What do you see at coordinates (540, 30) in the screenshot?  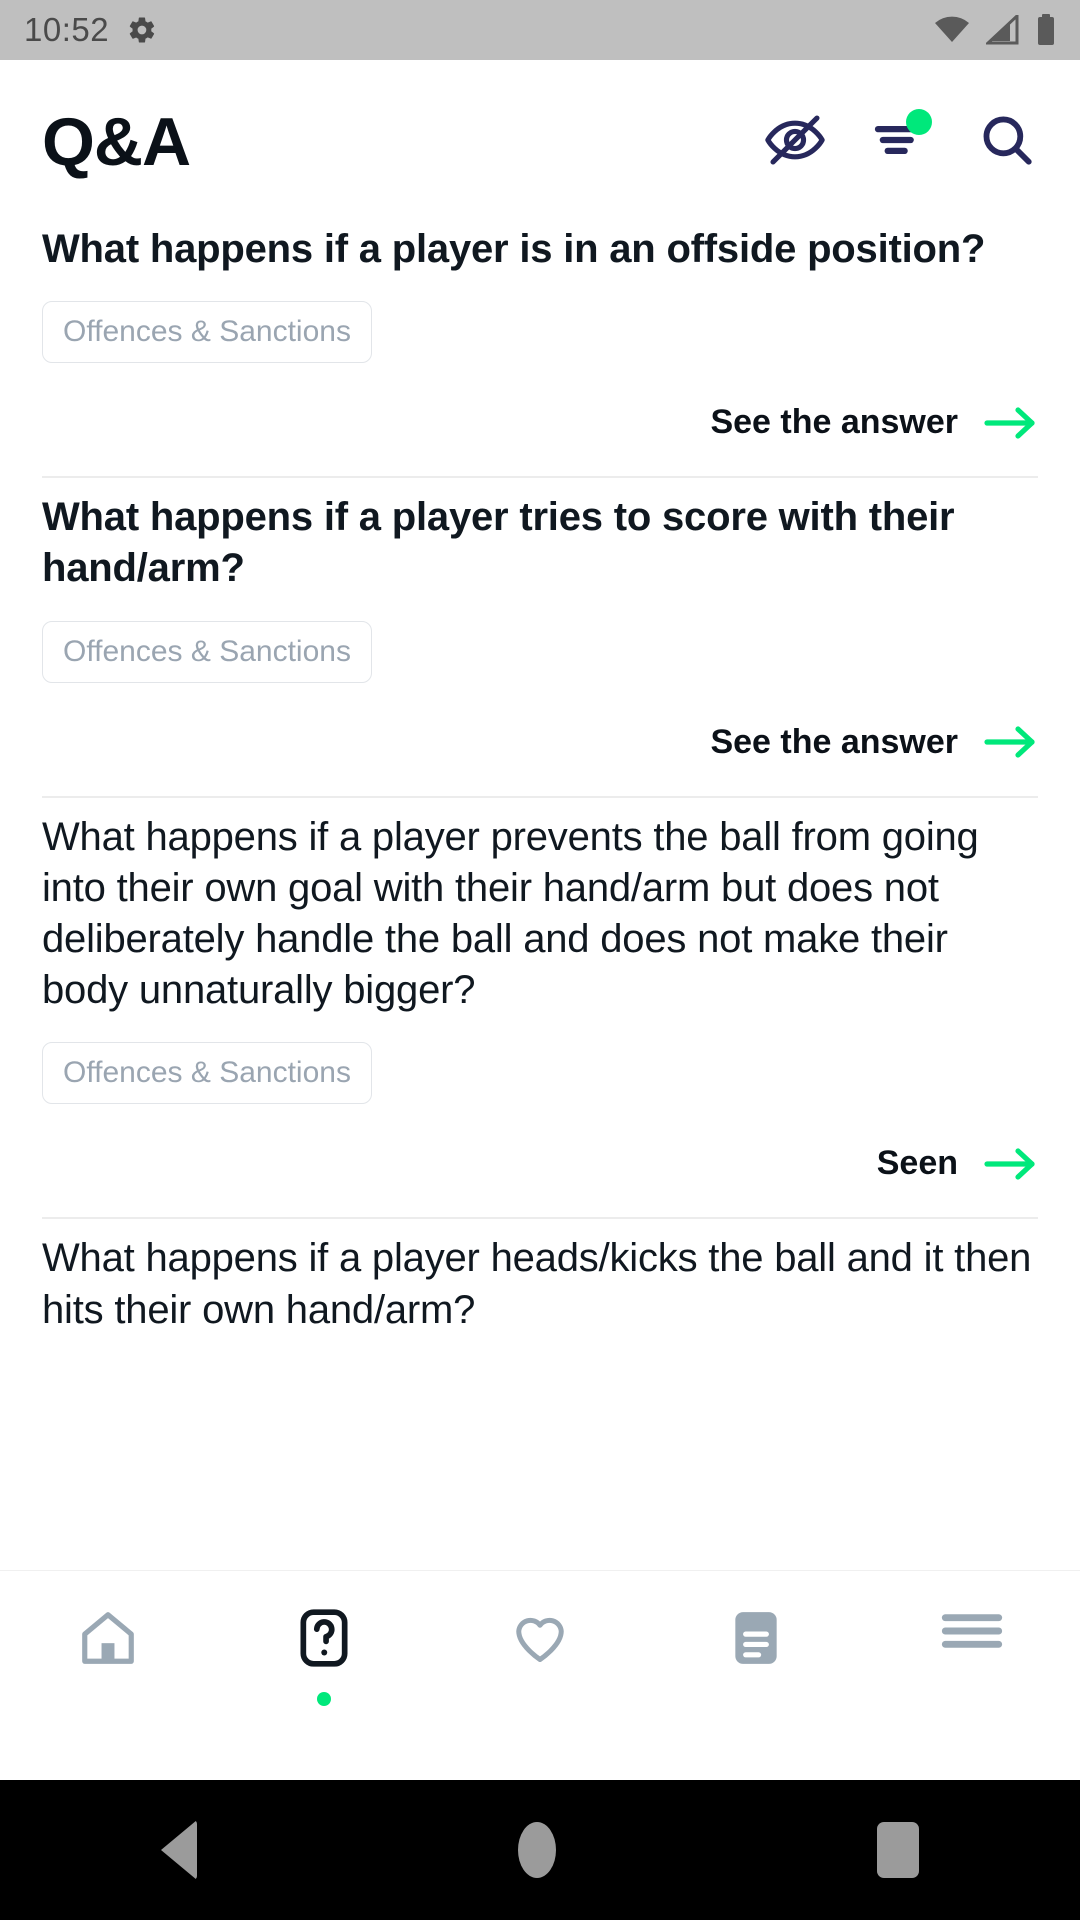 I see `android-status-bar: 10:52` at bounding box center [540, 30].